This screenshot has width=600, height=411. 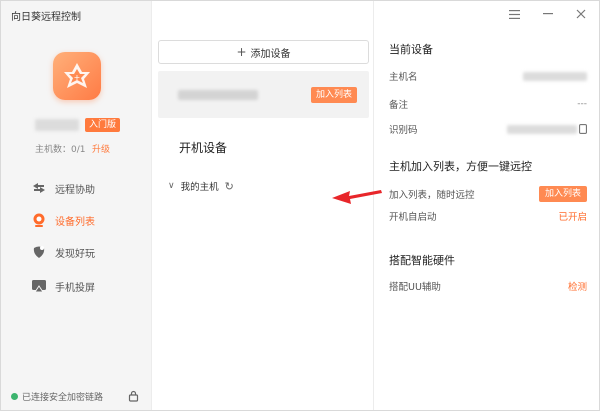 I want to click on lock-icon, so click(x=133, y=397).